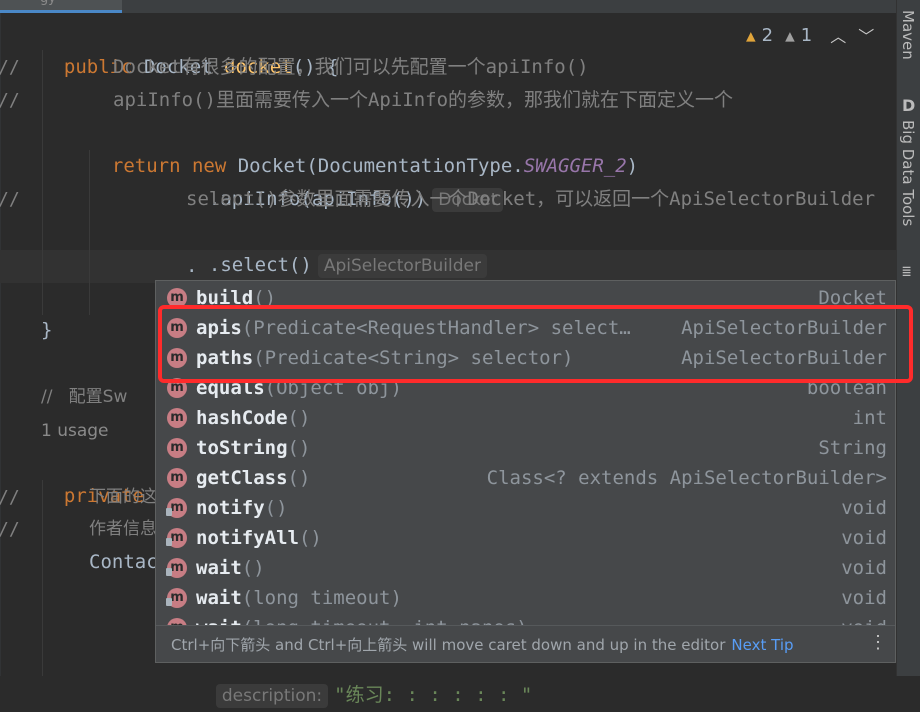 The width and height of the screenshot is (920, 712). What do you see at coordinates (525, 448) in the screenshot?
I see `completion-item: m toString() String` at bounding box center [525, 448].